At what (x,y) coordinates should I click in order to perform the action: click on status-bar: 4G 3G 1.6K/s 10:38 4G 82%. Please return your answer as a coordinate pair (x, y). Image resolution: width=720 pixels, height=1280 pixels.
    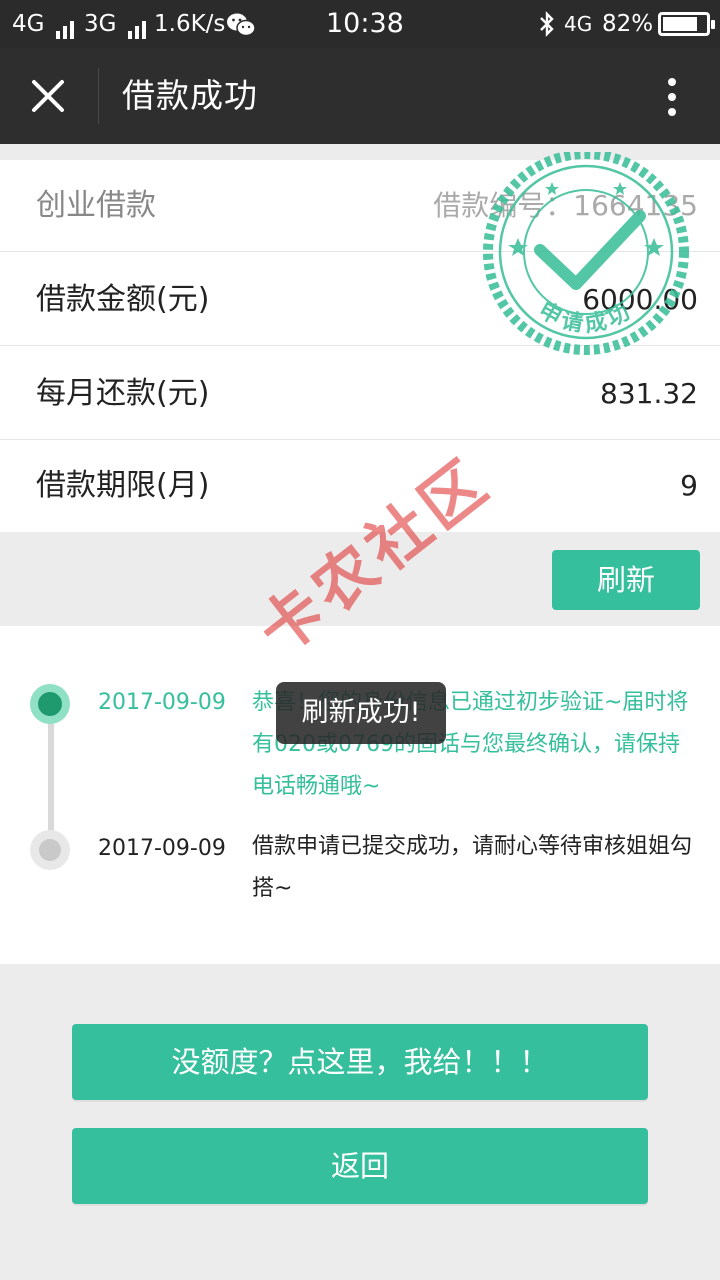
    Looking at the image, I should click on (360, 24).